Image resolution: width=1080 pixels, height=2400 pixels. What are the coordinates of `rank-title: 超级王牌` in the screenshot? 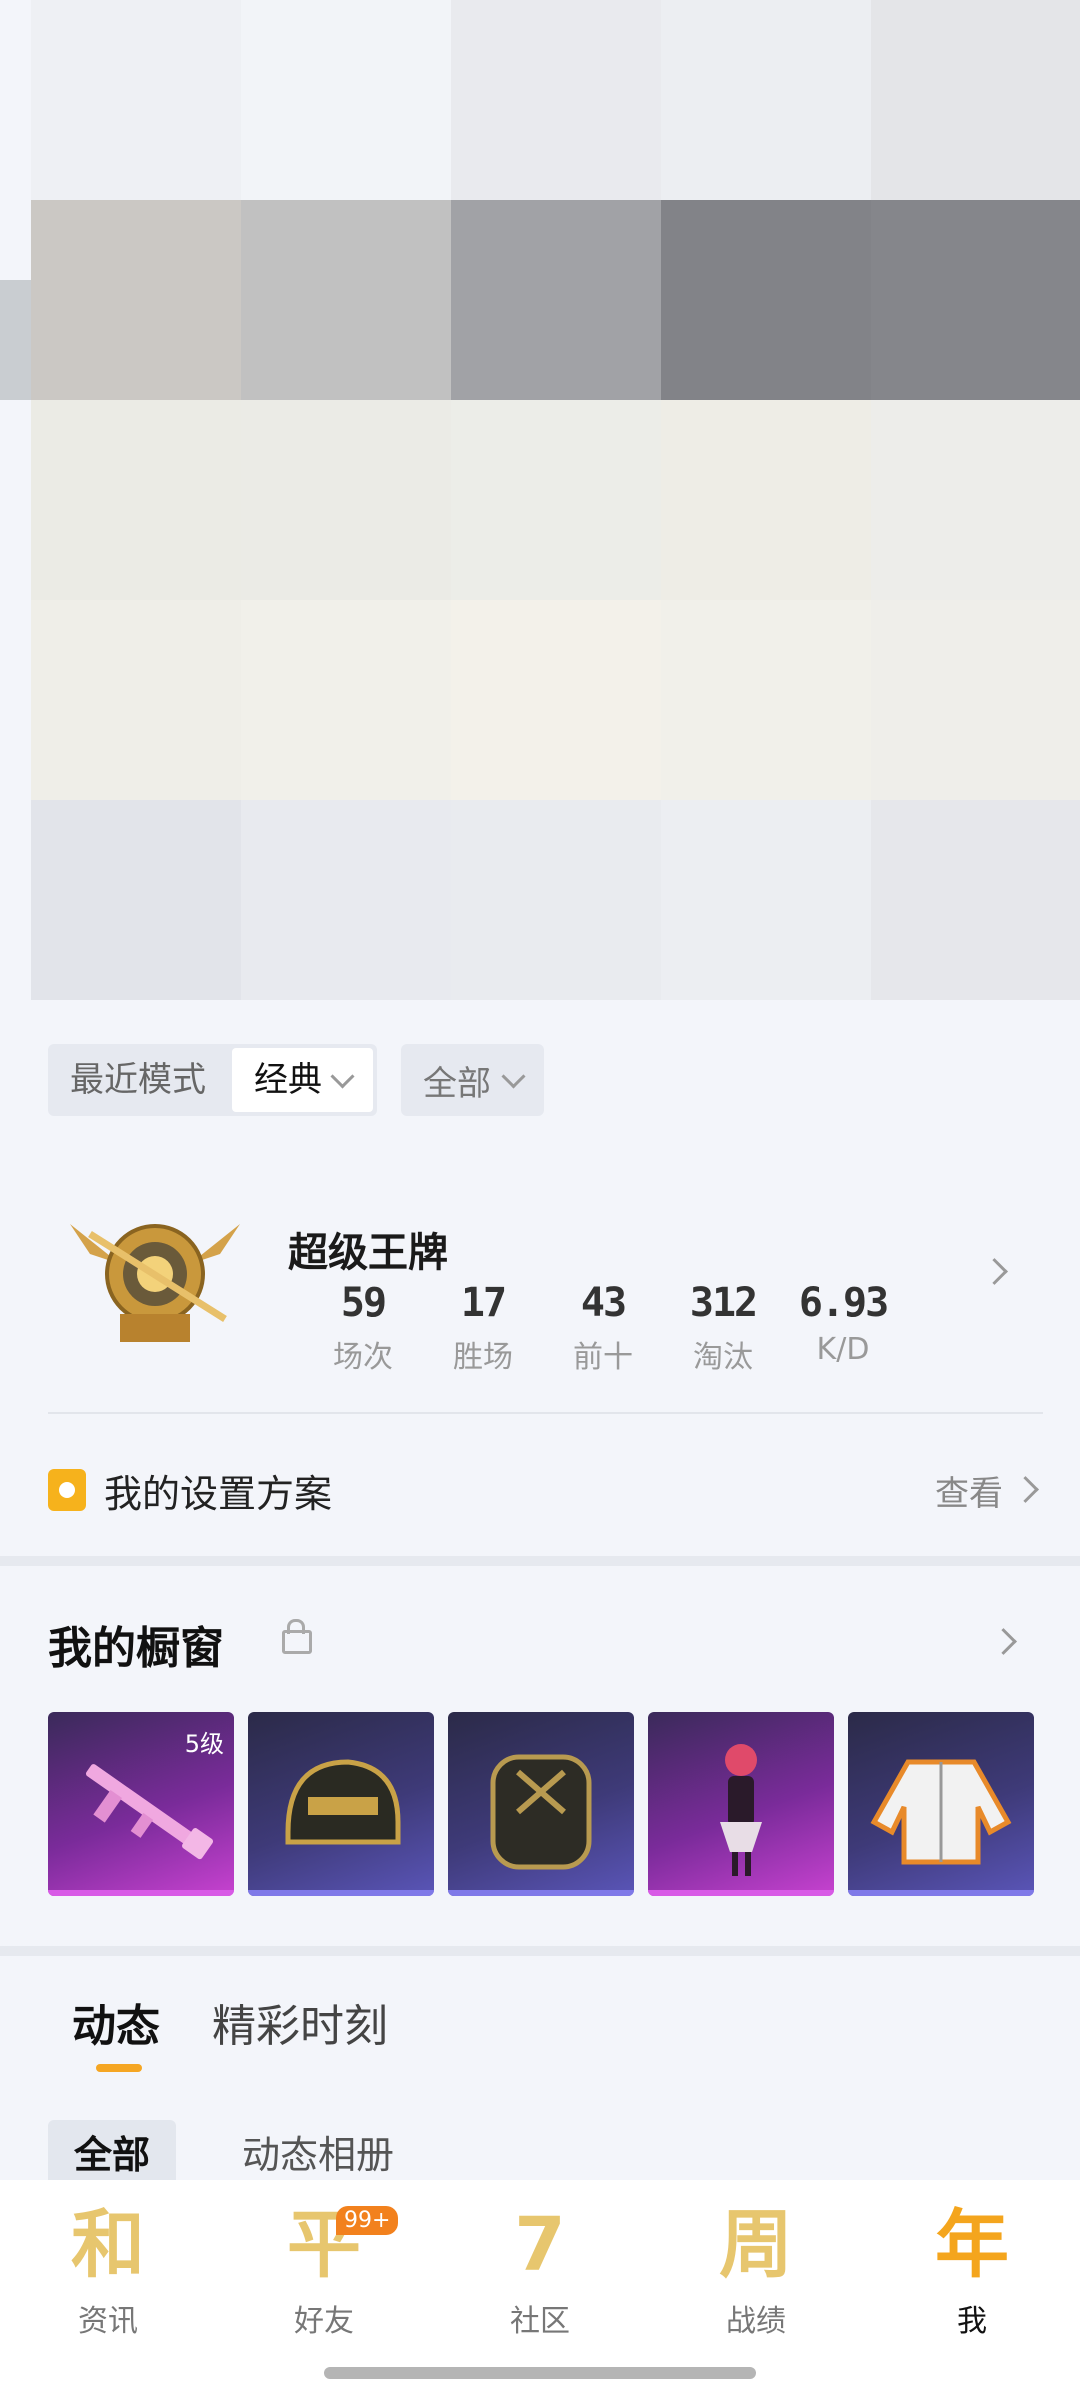 It's located at (368, 1253).